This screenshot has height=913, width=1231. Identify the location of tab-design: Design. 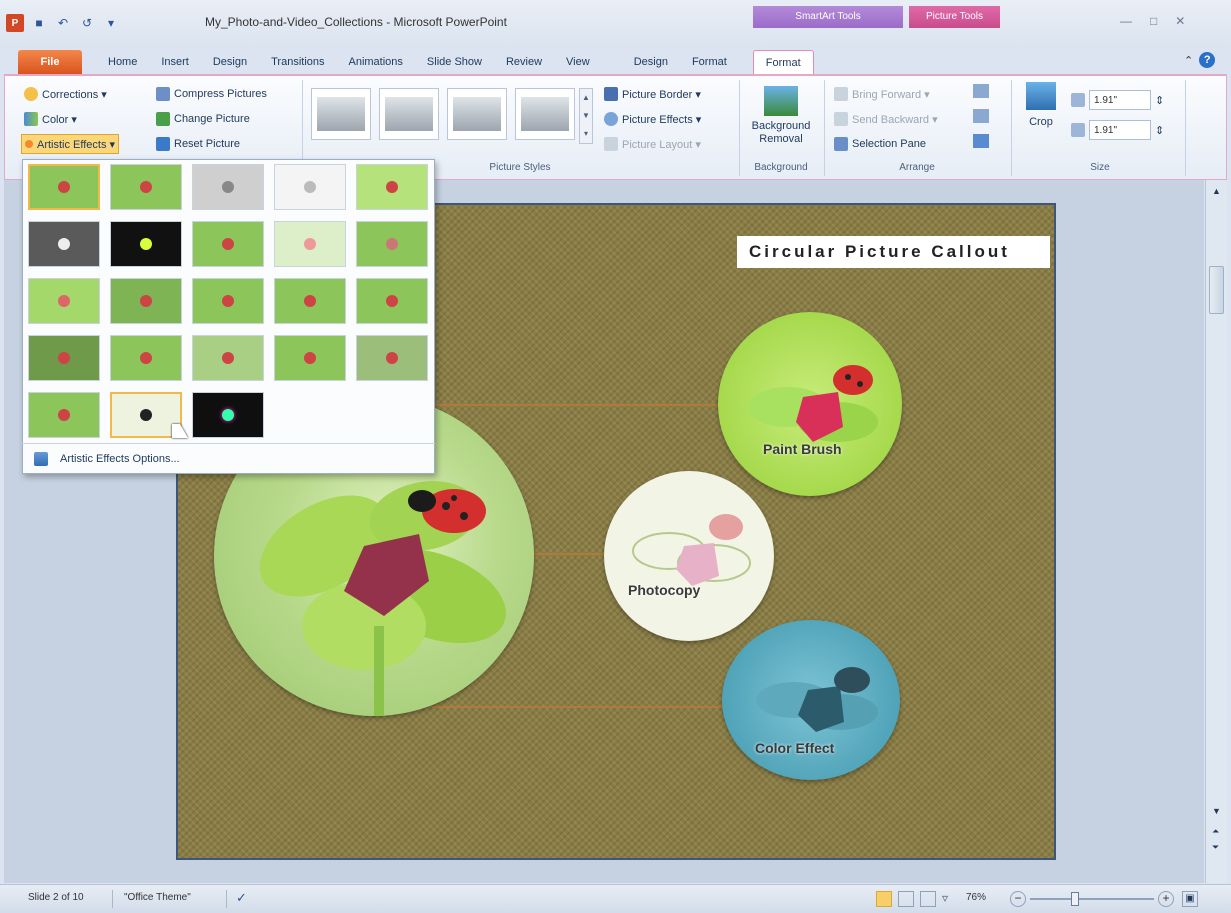
(230, 62).